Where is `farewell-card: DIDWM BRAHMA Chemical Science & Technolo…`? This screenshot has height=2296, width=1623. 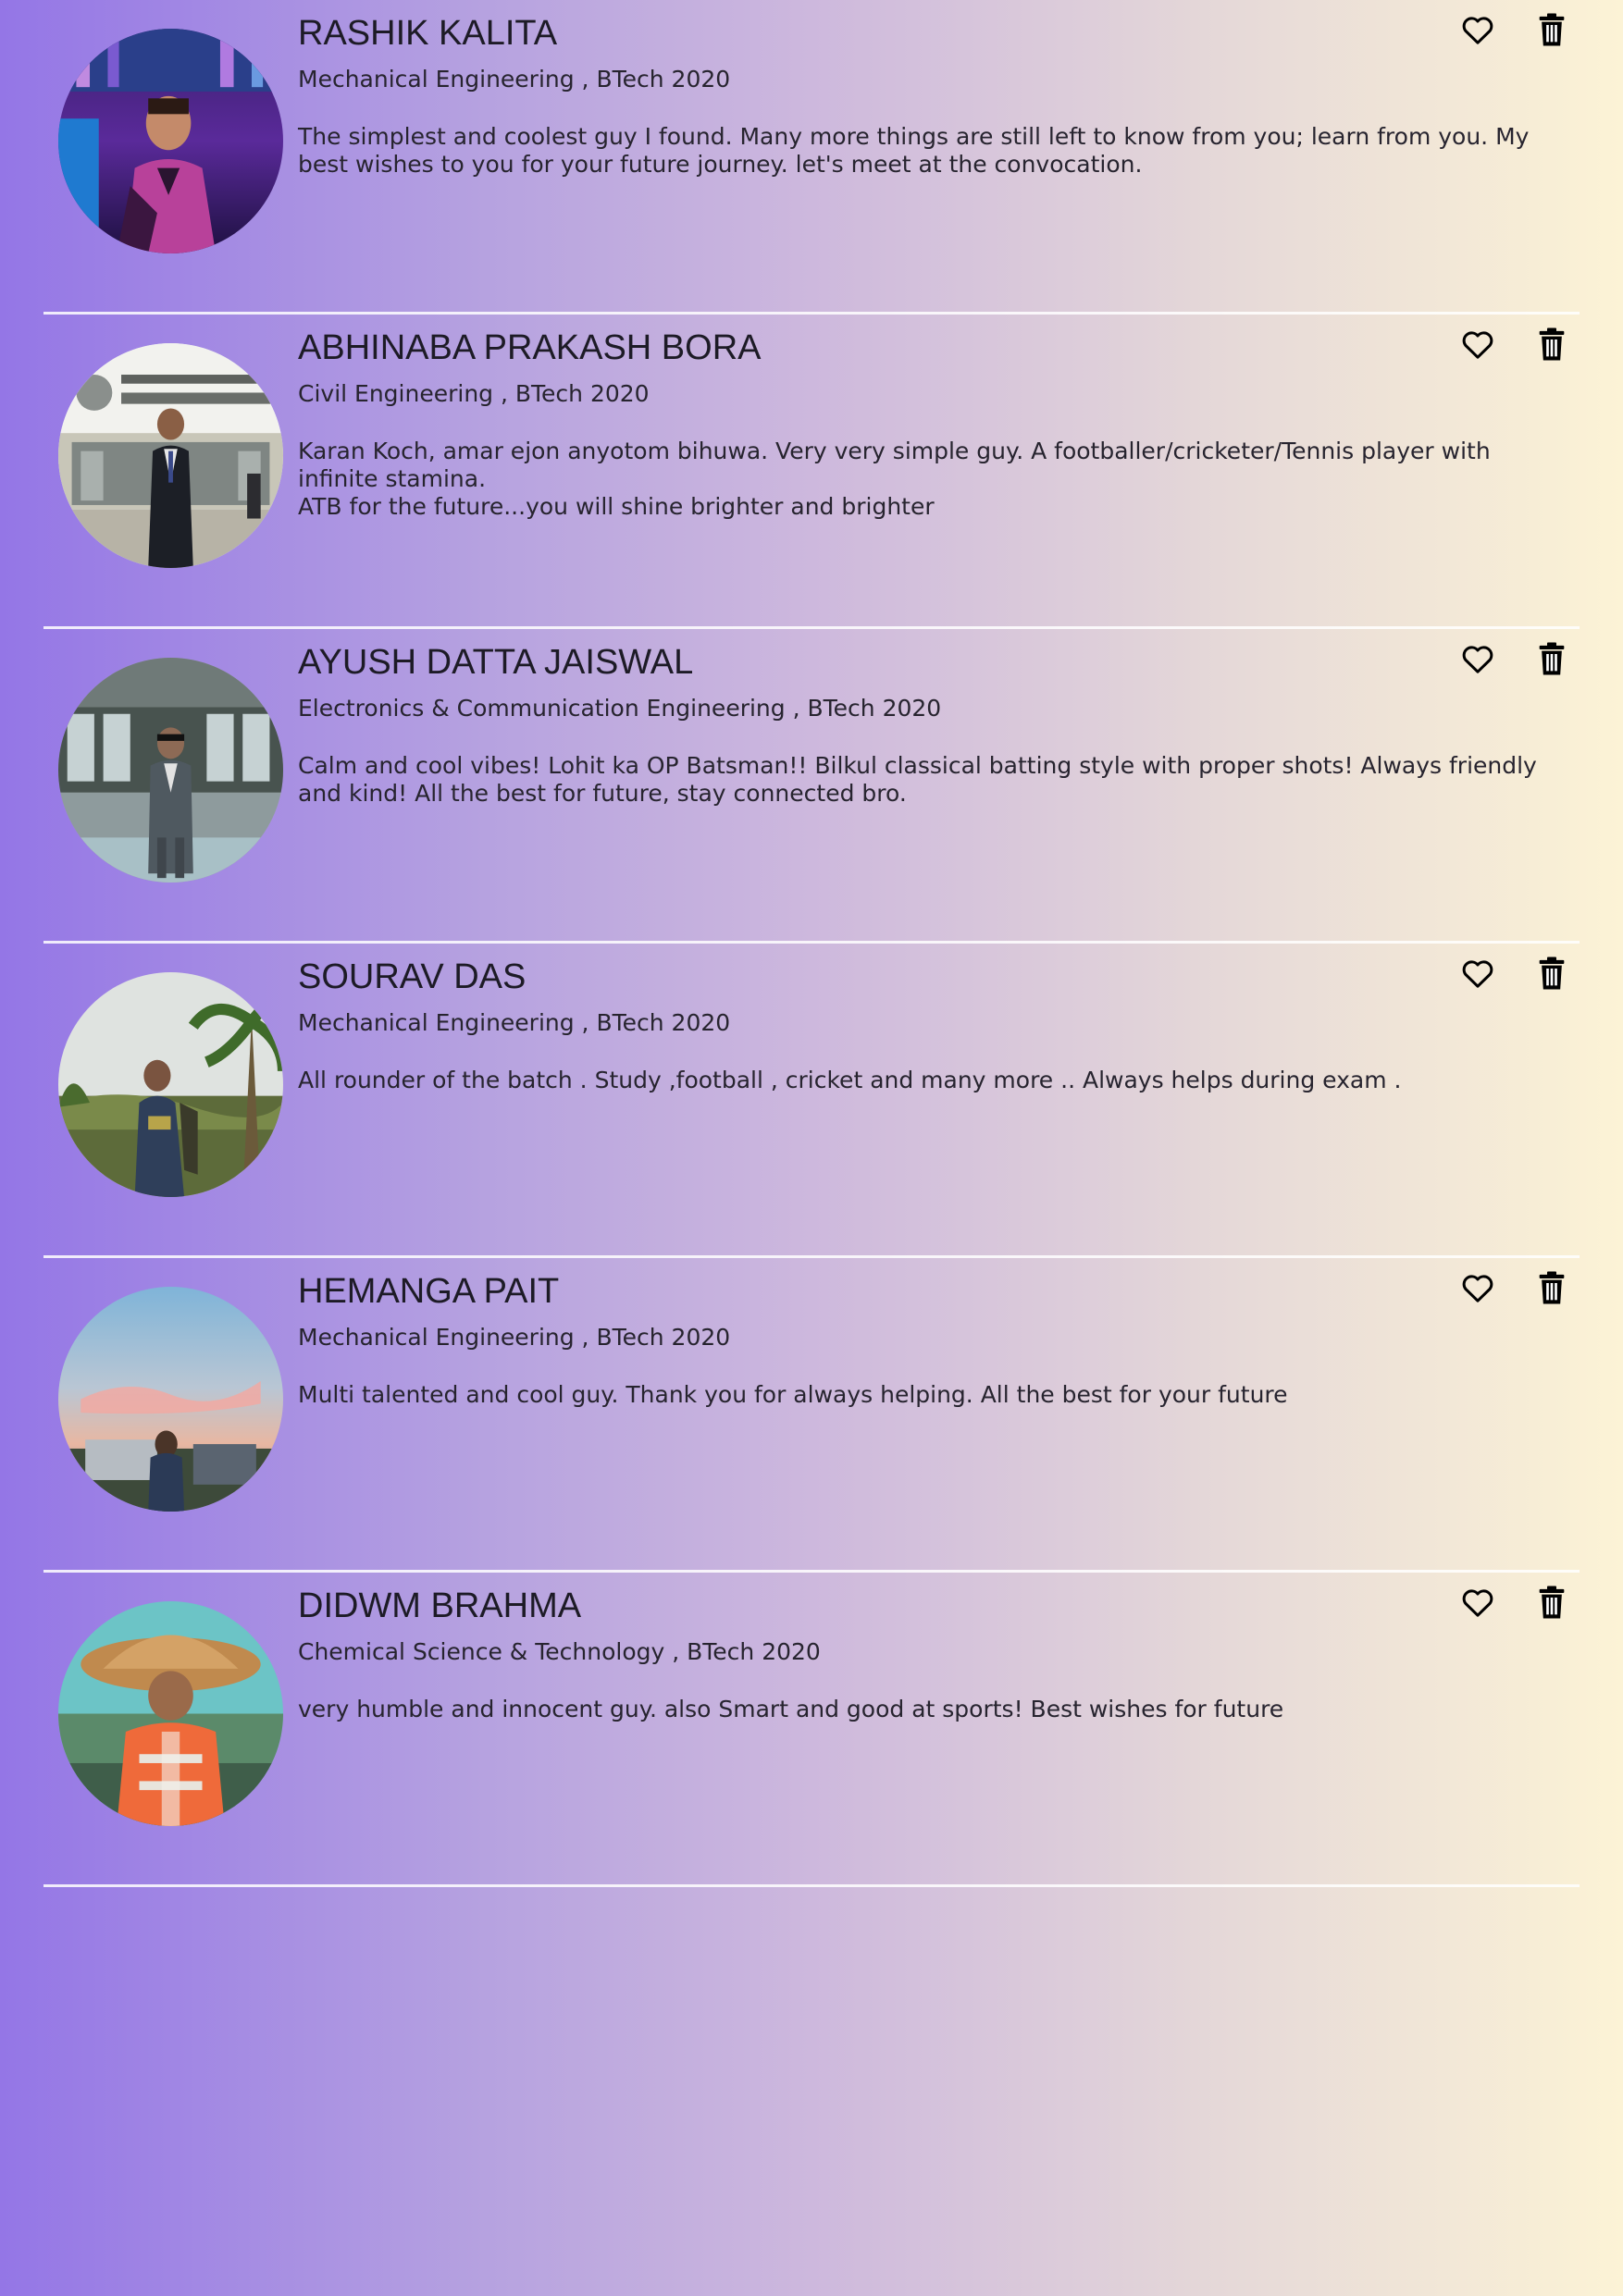
farewell-card: DIDWM BRAHMA Chemical Science & Technolo… is located at coordinates (811, 1730).